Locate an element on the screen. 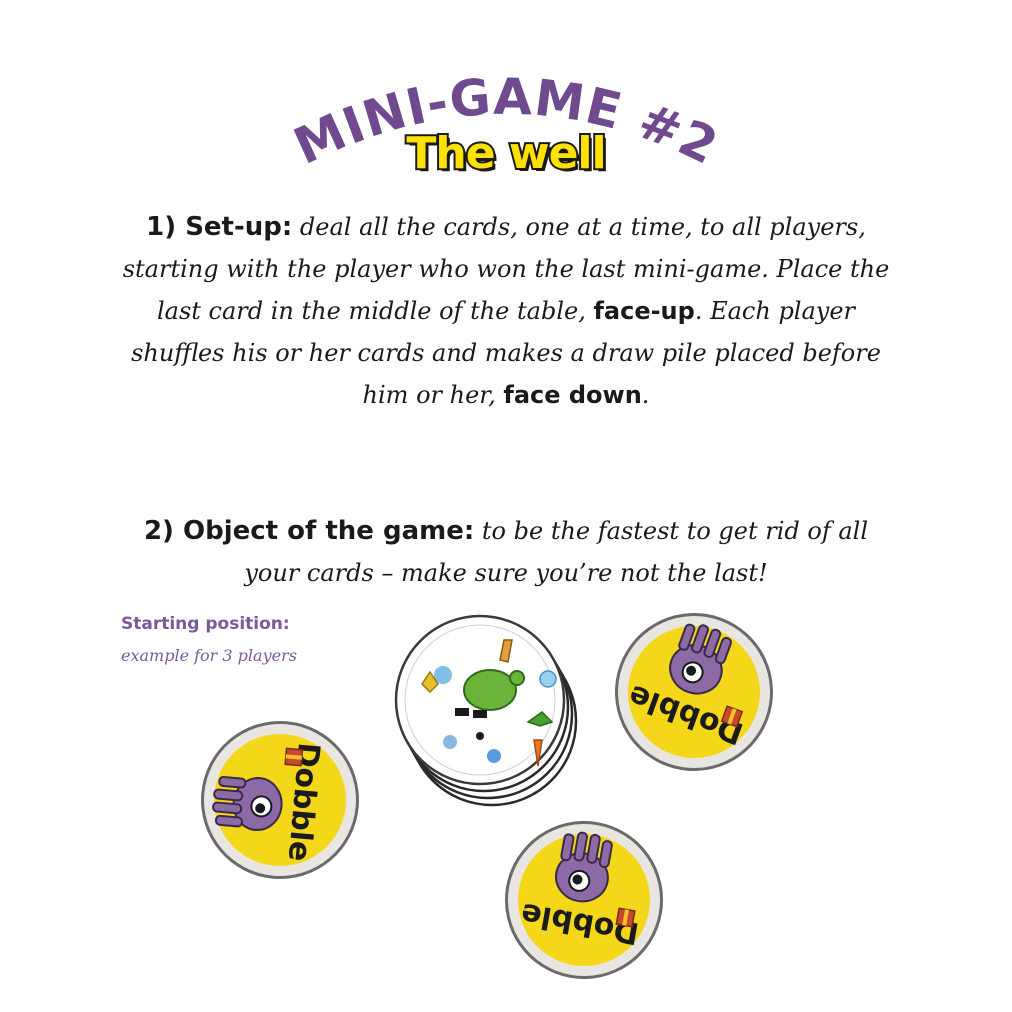 The image size is (1012, 1012). turtle-icon is located at coordinates (490, 690).